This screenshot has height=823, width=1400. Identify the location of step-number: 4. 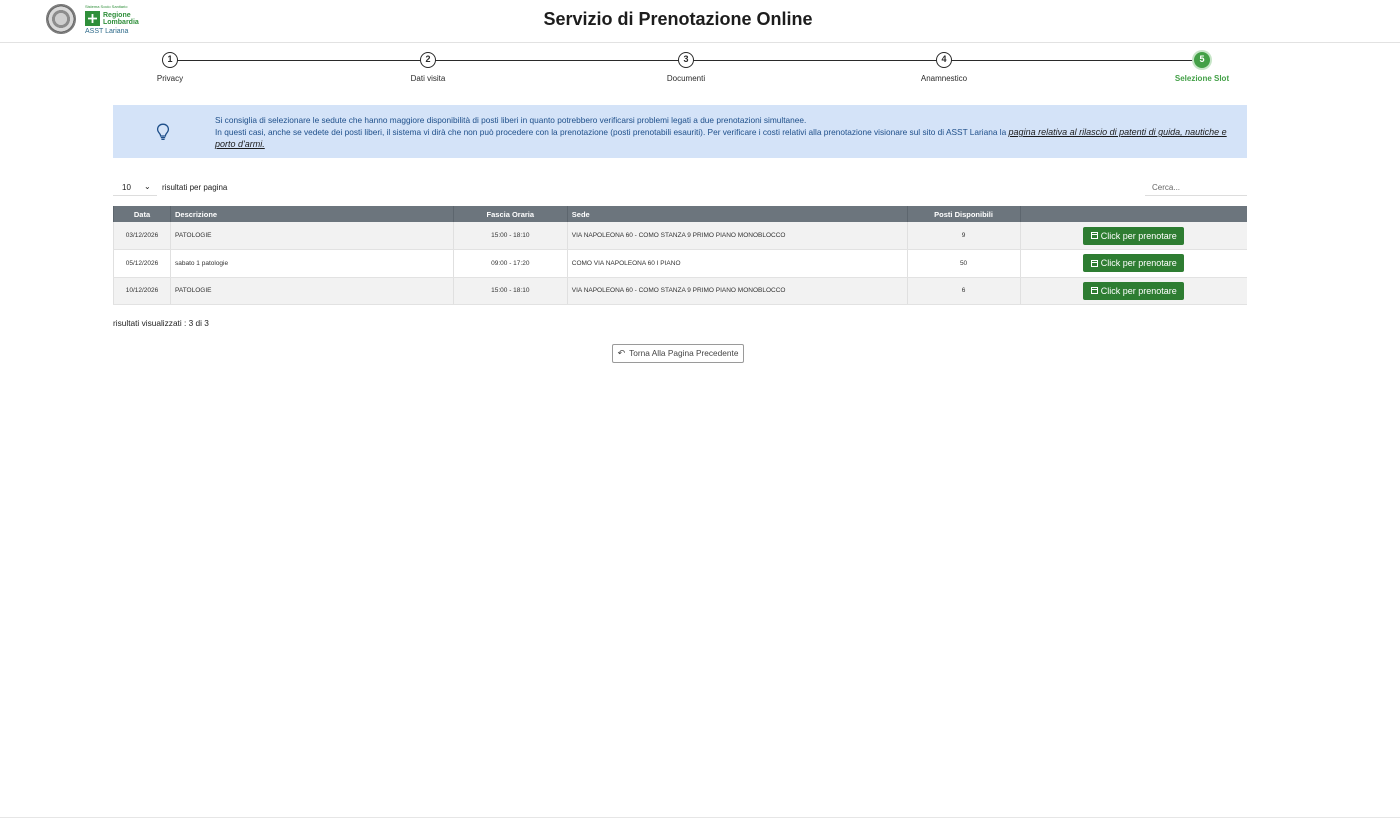
(944, 60).